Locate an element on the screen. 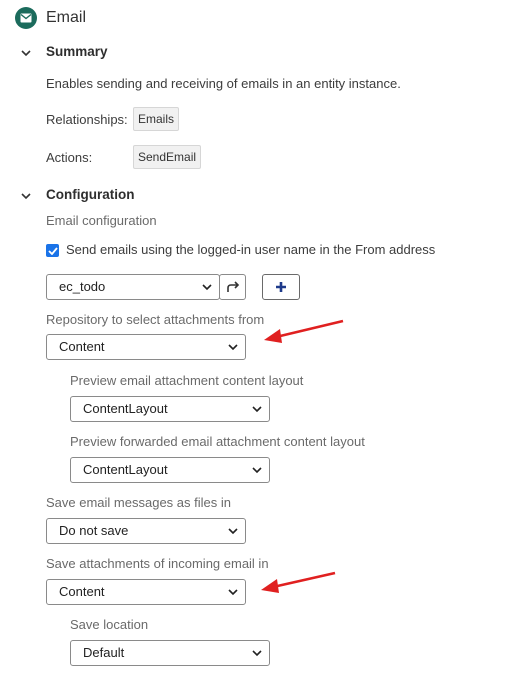 The height and width of the screenshot is (680, 505). preview-forward-value: ContentLayout is located at coordinates (125, 469).